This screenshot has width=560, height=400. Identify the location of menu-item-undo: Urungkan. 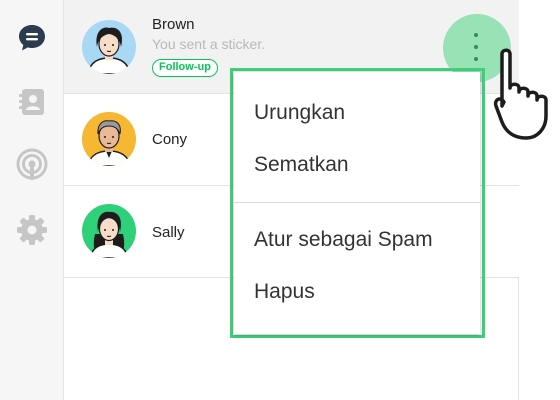
(299, 113).